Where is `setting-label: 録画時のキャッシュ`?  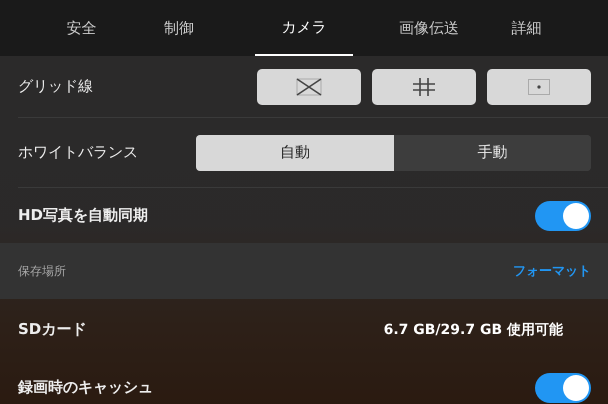
setting-label: 録画時のキャッシュ is located at coordinates (85, 387).